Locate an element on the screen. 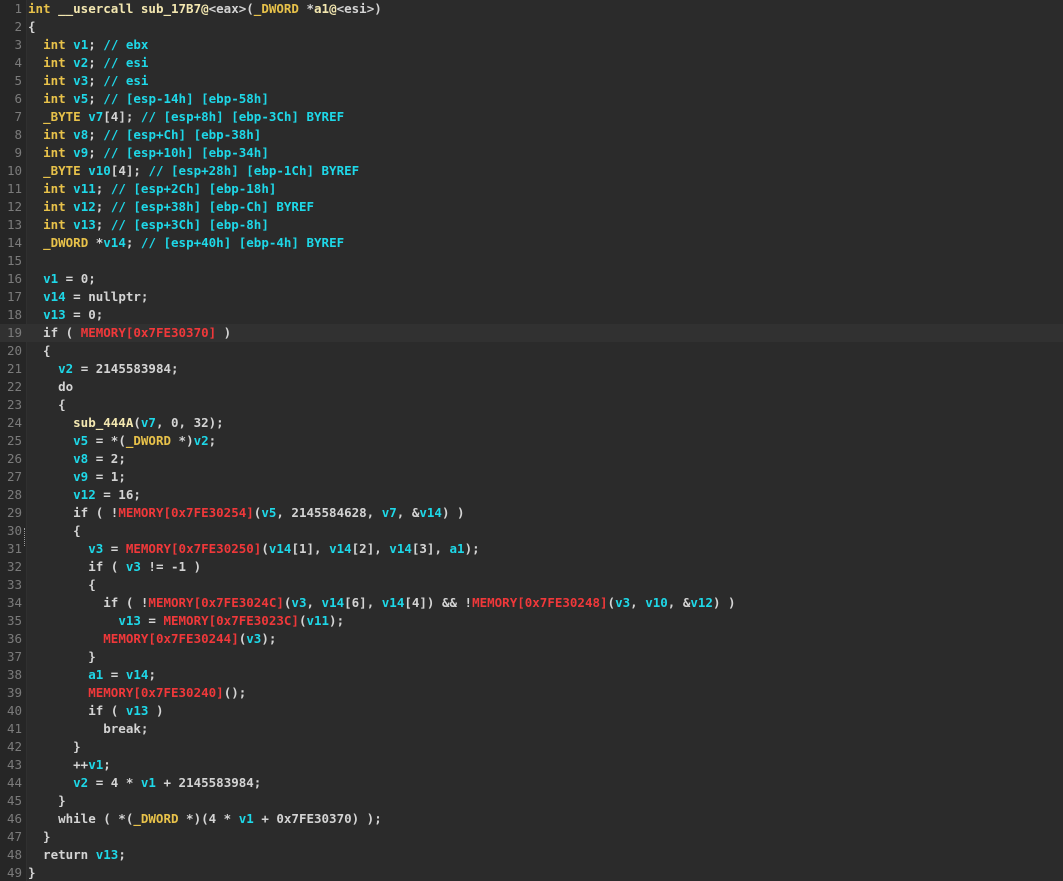 This screenshot has width=1063, height=881. code-text: MEMORY[0x7FE30244](v3); is located at coordinates (152, 638).